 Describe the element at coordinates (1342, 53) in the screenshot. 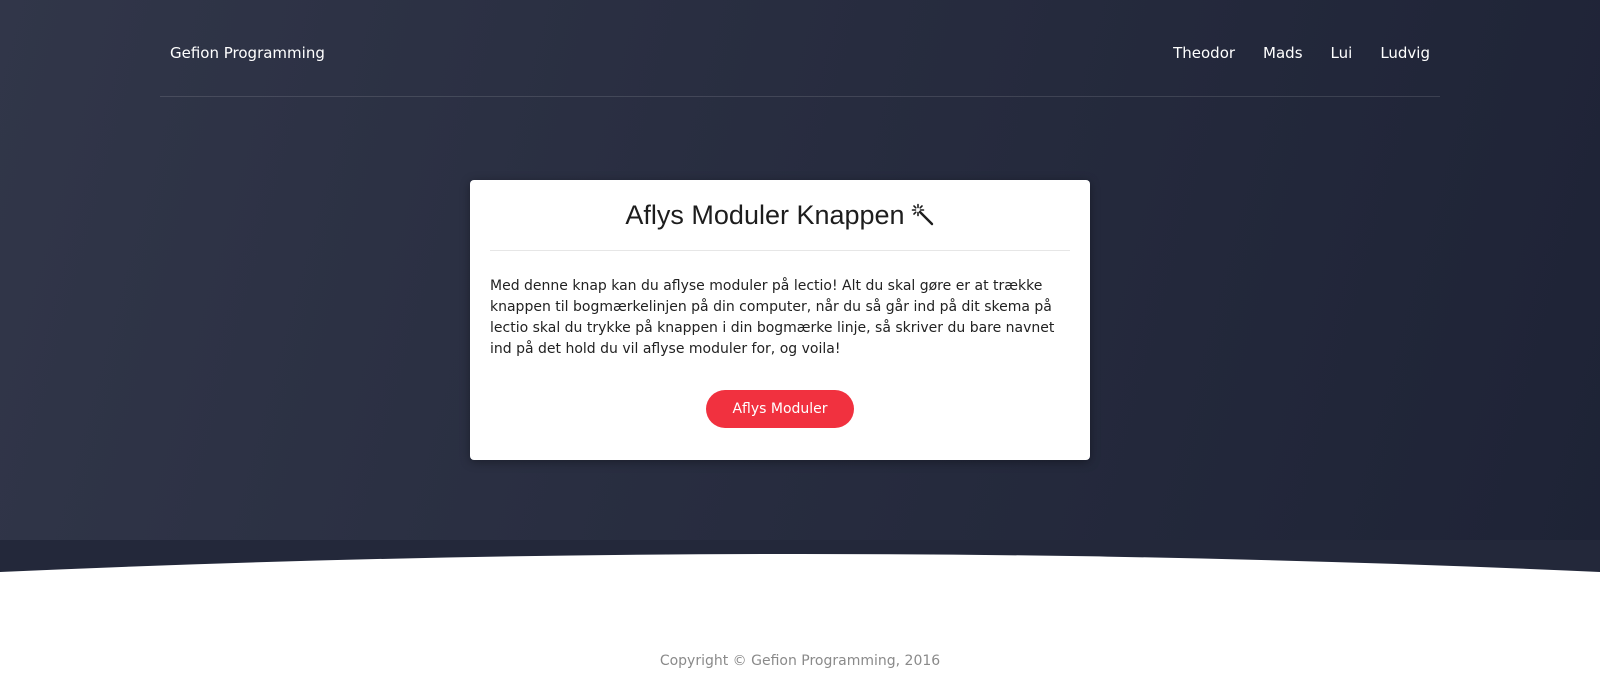

I see `nav-link-lui: Lui` at that location.